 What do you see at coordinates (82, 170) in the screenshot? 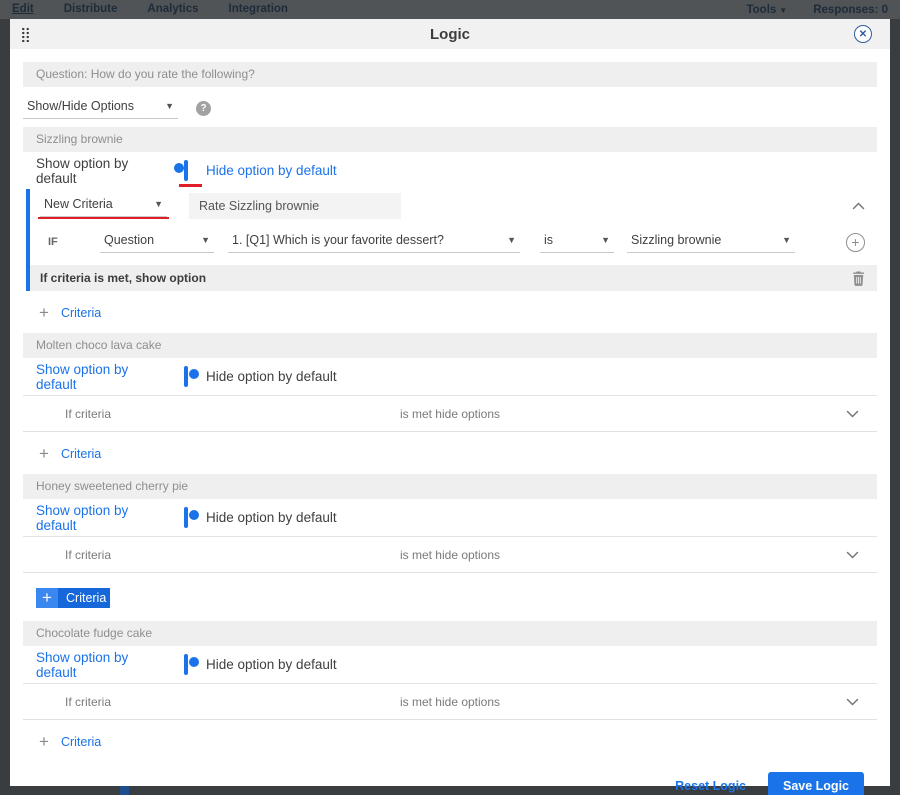
I see `show-option-label: Show option by default` at bounding box center [82, 170].